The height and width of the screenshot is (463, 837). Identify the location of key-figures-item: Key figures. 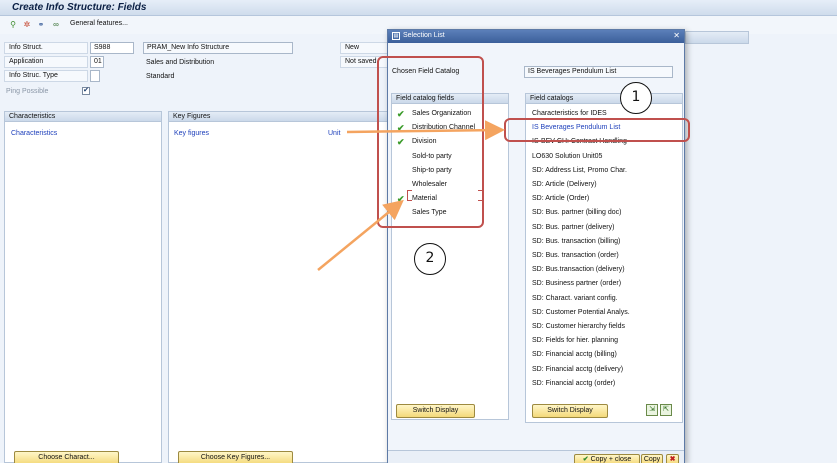
(191, 133).